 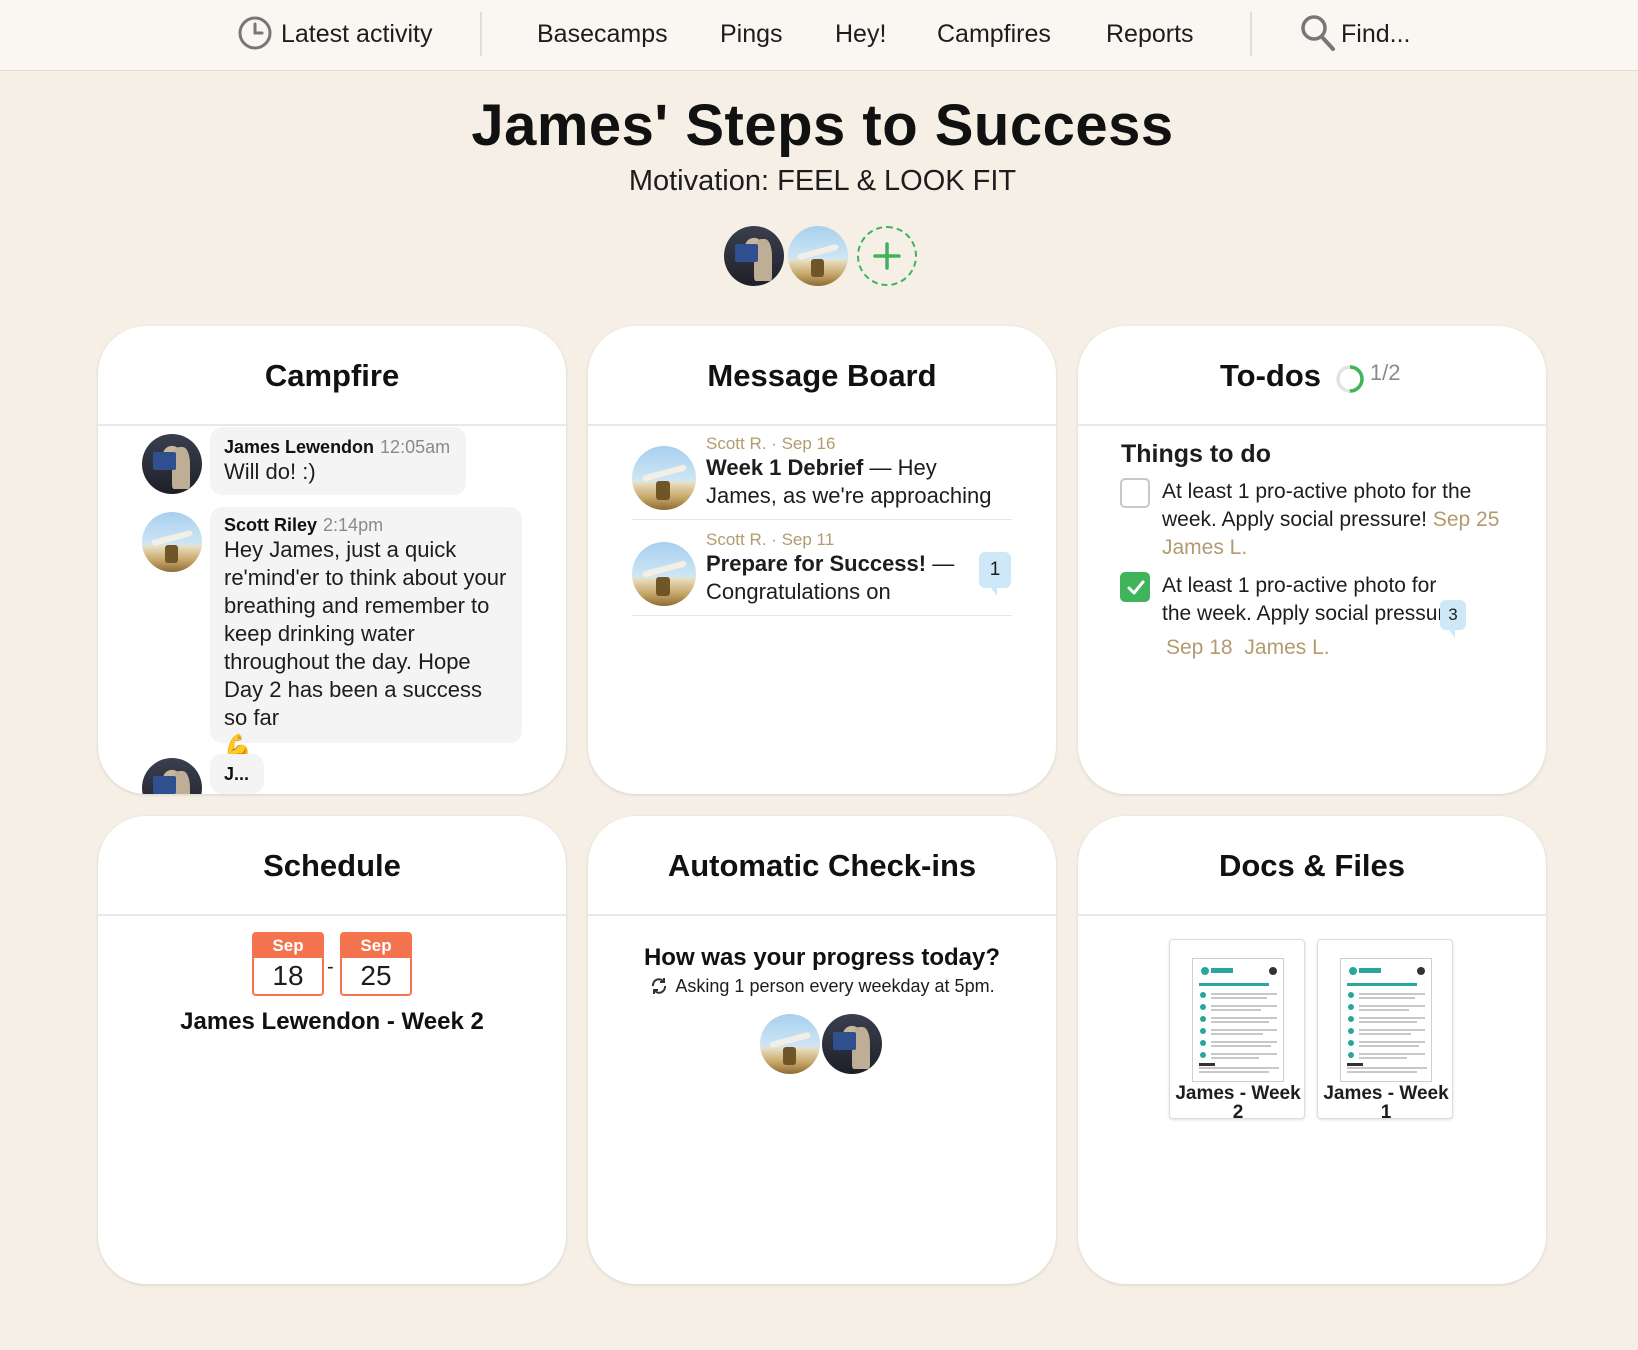 I want to click on card-title: Schedule, so click(x=332, y=866).